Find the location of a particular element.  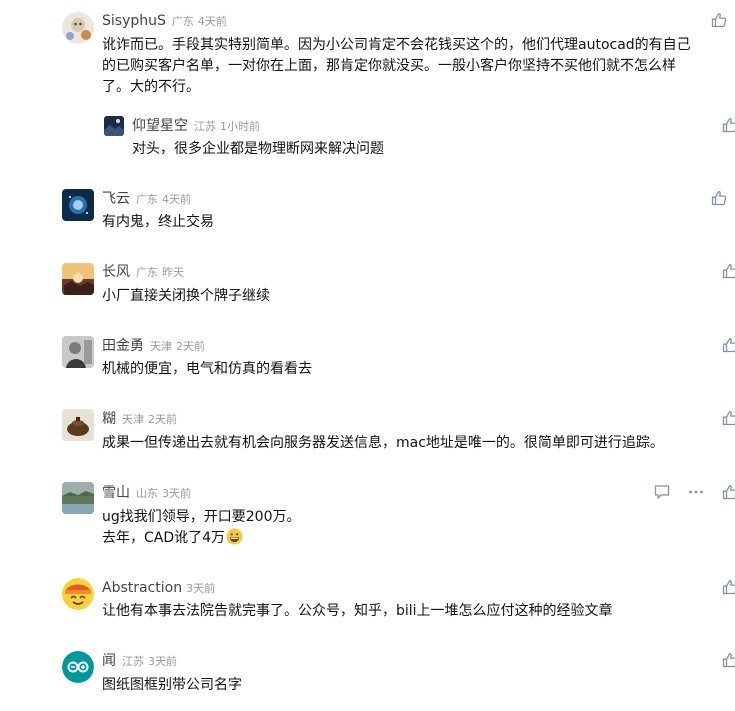

author-location: 山东 is located at coordinates (147, 493).